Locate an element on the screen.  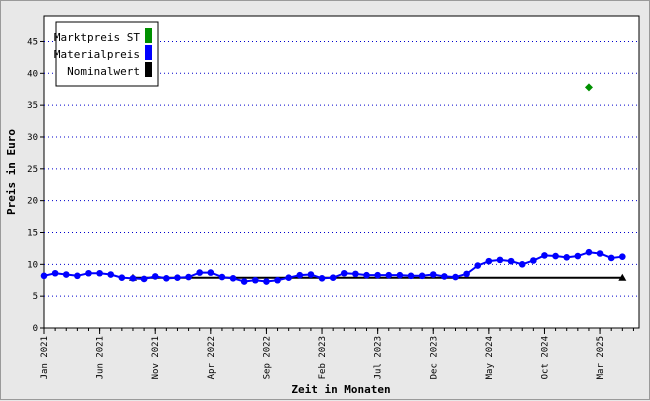
x-tick-label-4: Sep 2022 is located at coordinates (267, 357).